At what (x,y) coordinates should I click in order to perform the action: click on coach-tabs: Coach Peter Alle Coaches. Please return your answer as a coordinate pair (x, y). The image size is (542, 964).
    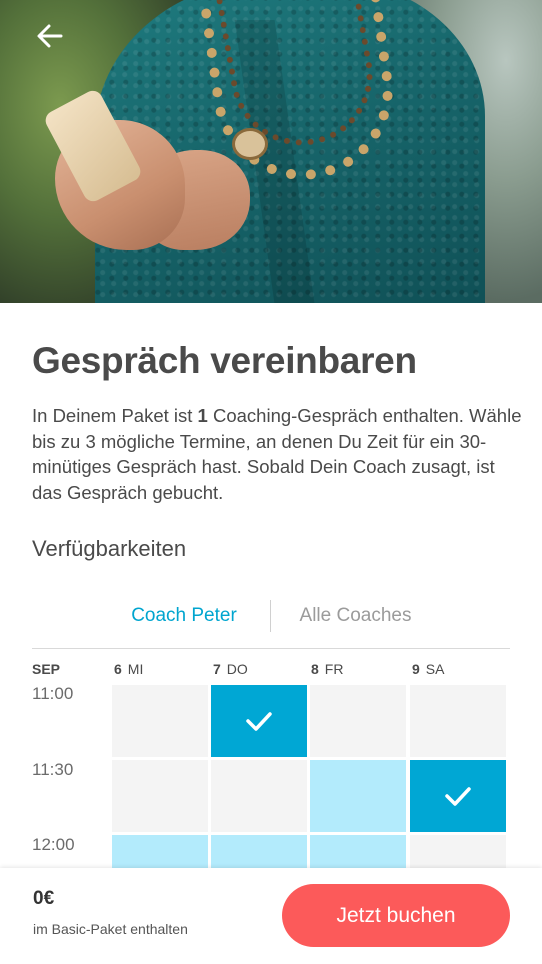
    Looking at the image, I should click on (271, 622).